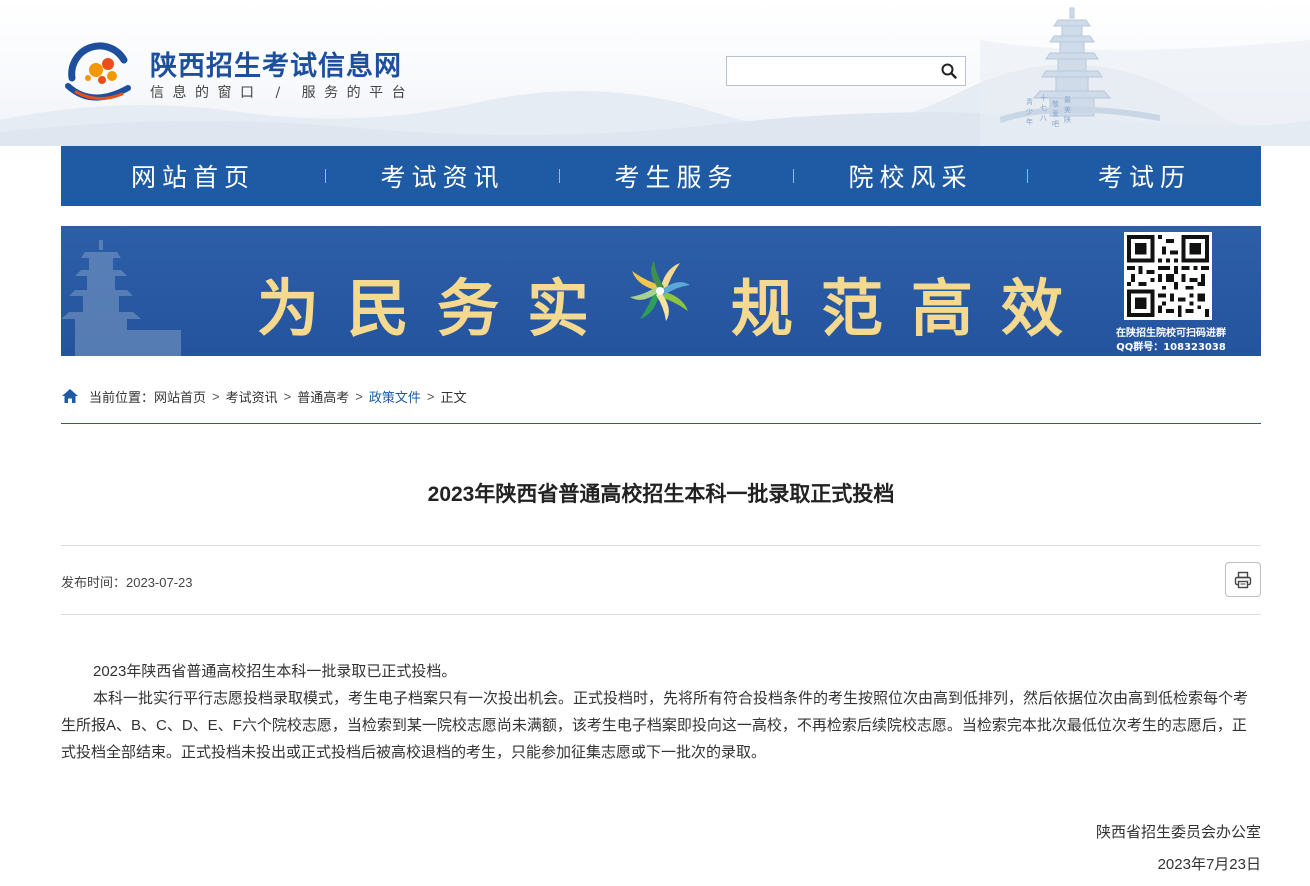 This screenshot has height=886, width=1310. I want to click on breadcrumb-current: 正文, so click(453, 397).